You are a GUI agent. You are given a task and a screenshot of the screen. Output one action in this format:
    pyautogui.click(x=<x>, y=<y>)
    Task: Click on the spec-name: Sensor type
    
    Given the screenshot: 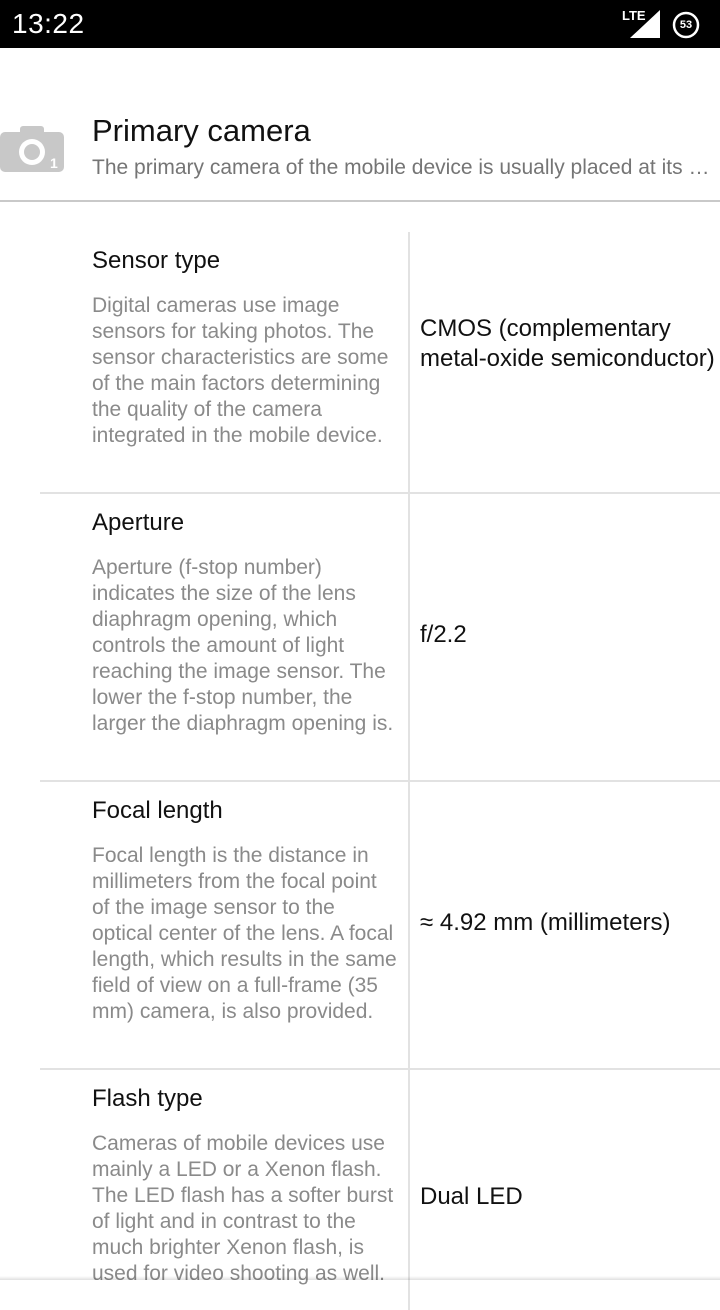 What is the action you would take?
    pyautogui.click(x=156, y=260)
    